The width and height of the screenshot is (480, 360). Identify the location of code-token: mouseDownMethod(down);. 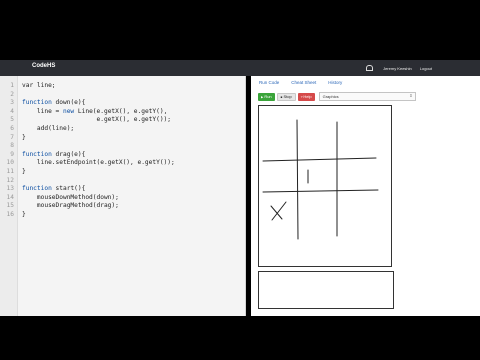
(70, 197).